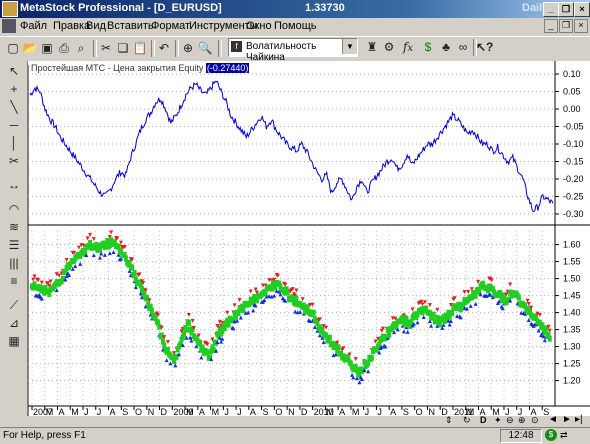 This screenshot has width=590, height=444. What do you see at coordinates (14, 227) in the screenshot?
I see `fan-icon: ≋` at bounding box center [14, 227].